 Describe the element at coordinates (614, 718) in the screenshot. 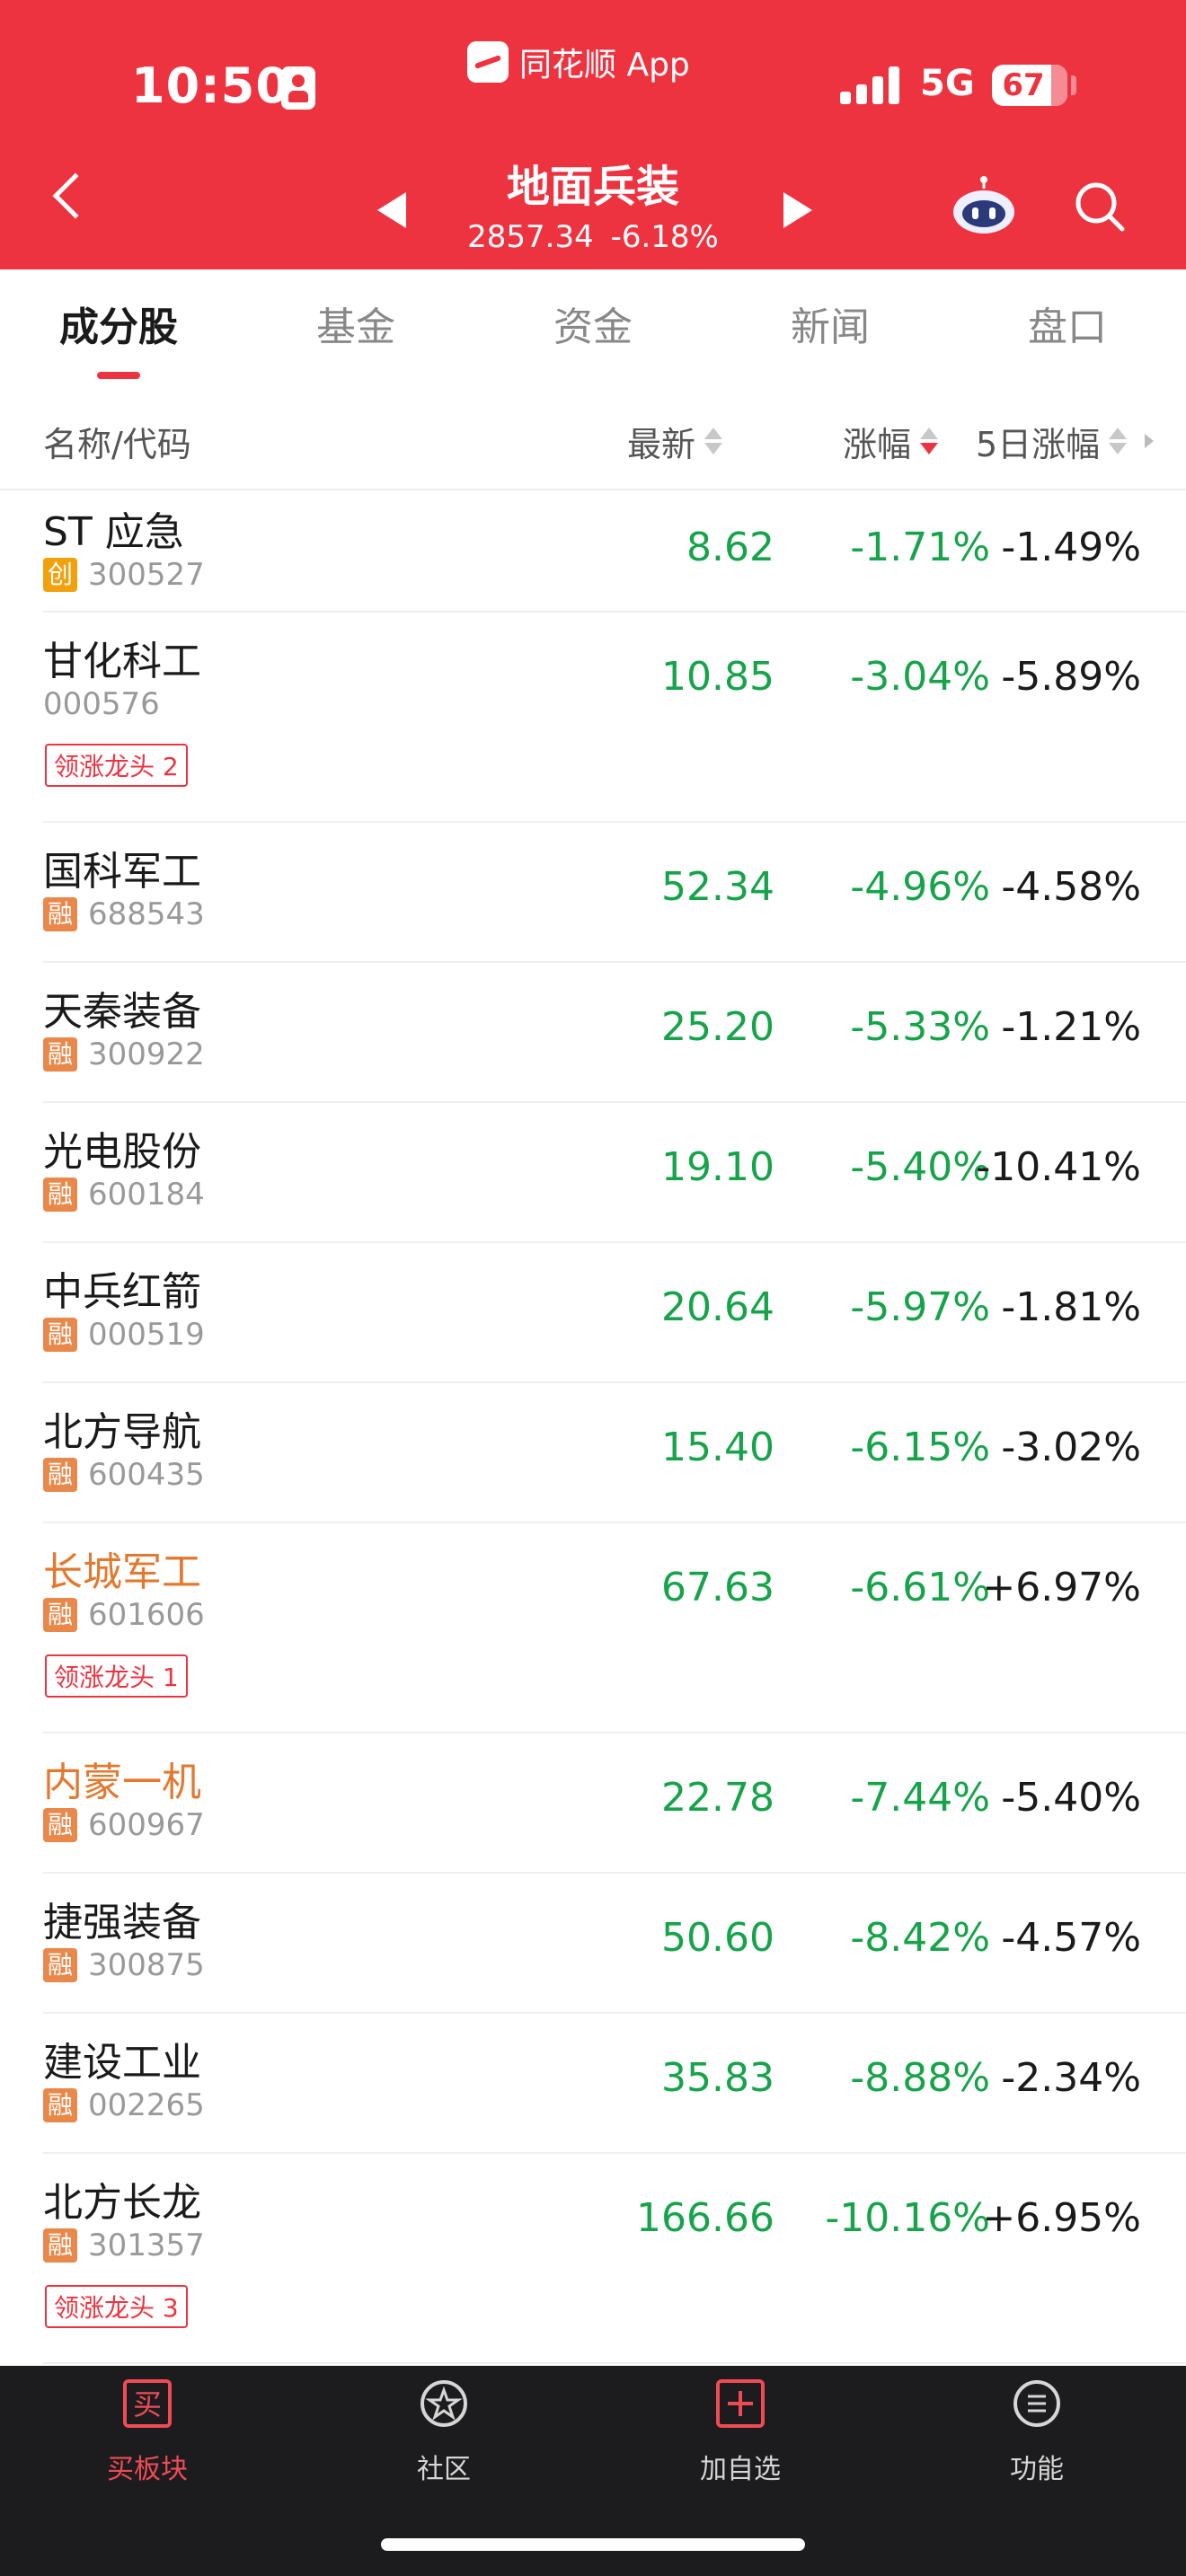

I see `table-row: 甘化科工 000576 领涨龙头 2 10.85 -3.04% -5.89%` at that location.